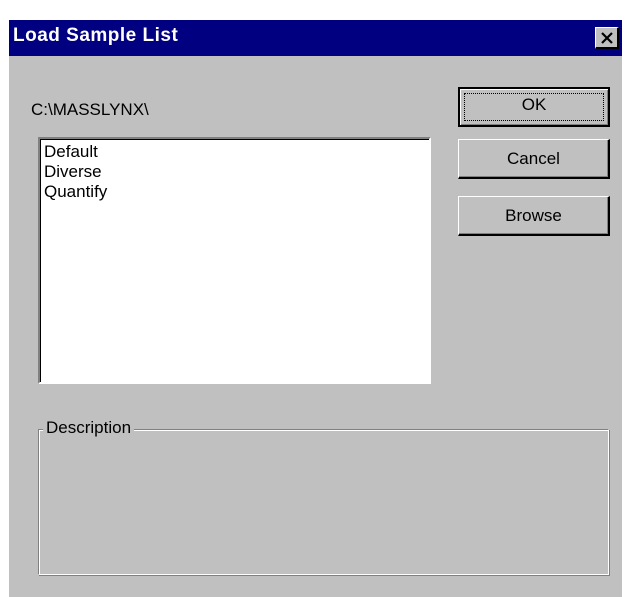  Describe the element at coordinates (534, 104) in the screenshot. I see `ok-label: OK` at that location.